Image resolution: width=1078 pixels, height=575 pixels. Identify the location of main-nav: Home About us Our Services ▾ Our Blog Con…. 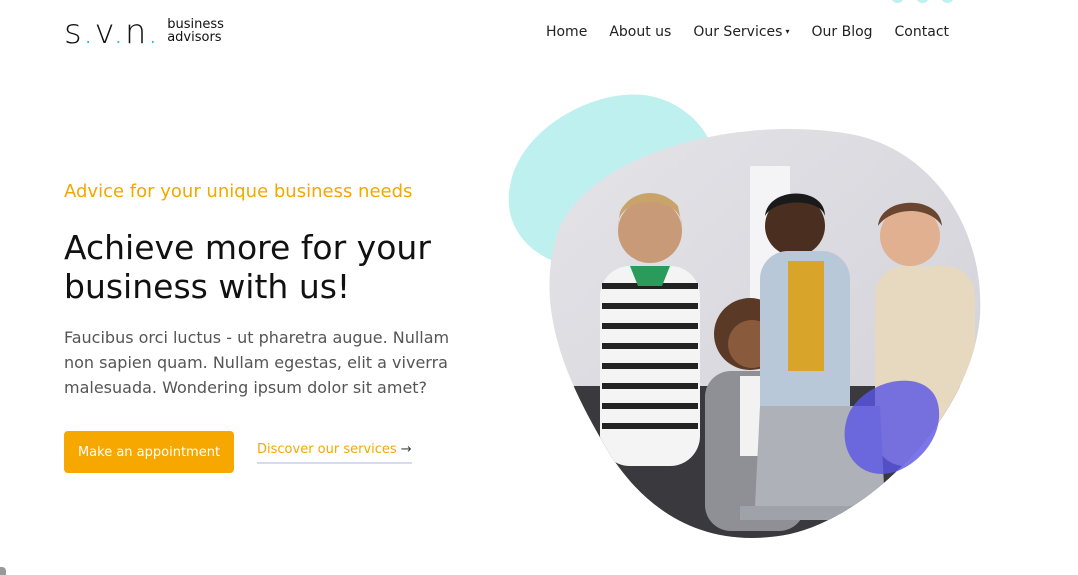
(747, 32).